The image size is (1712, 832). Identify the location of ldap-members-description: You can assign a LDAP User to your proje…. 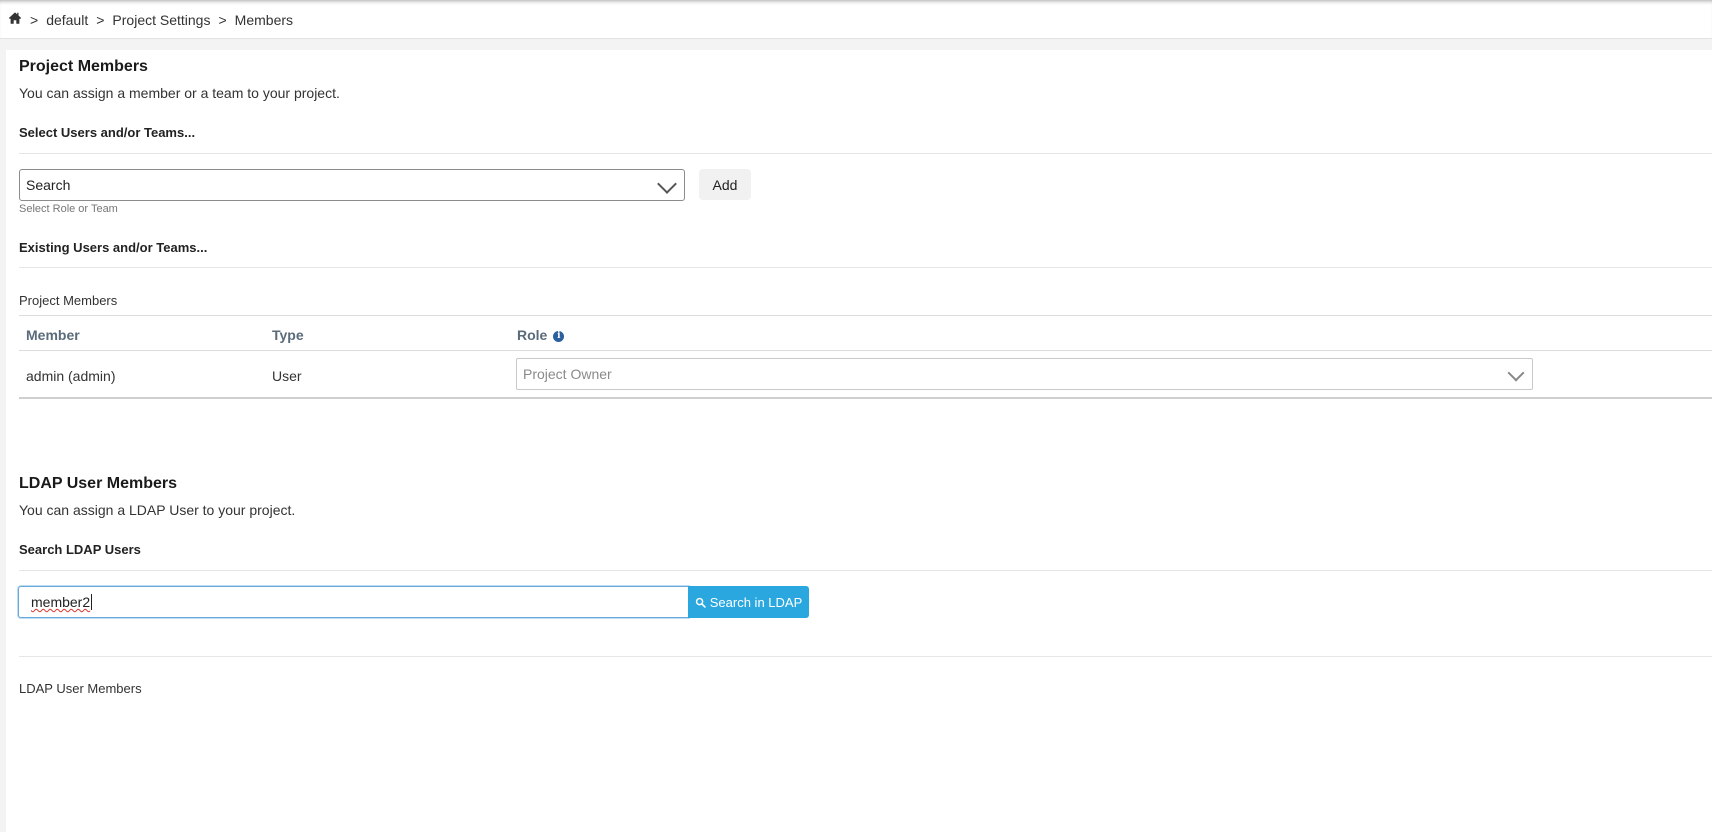
(157, 510).